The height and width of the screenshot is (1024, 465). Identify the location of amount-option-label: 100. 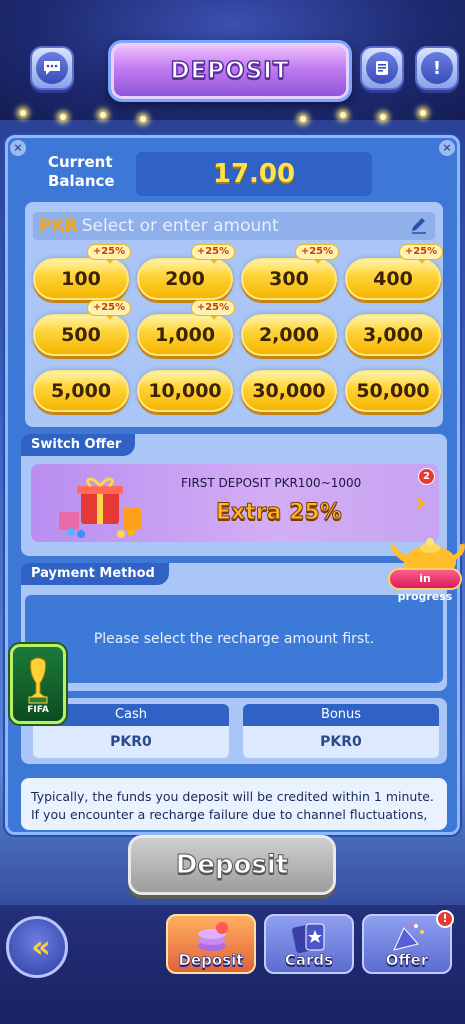
(81, 279).